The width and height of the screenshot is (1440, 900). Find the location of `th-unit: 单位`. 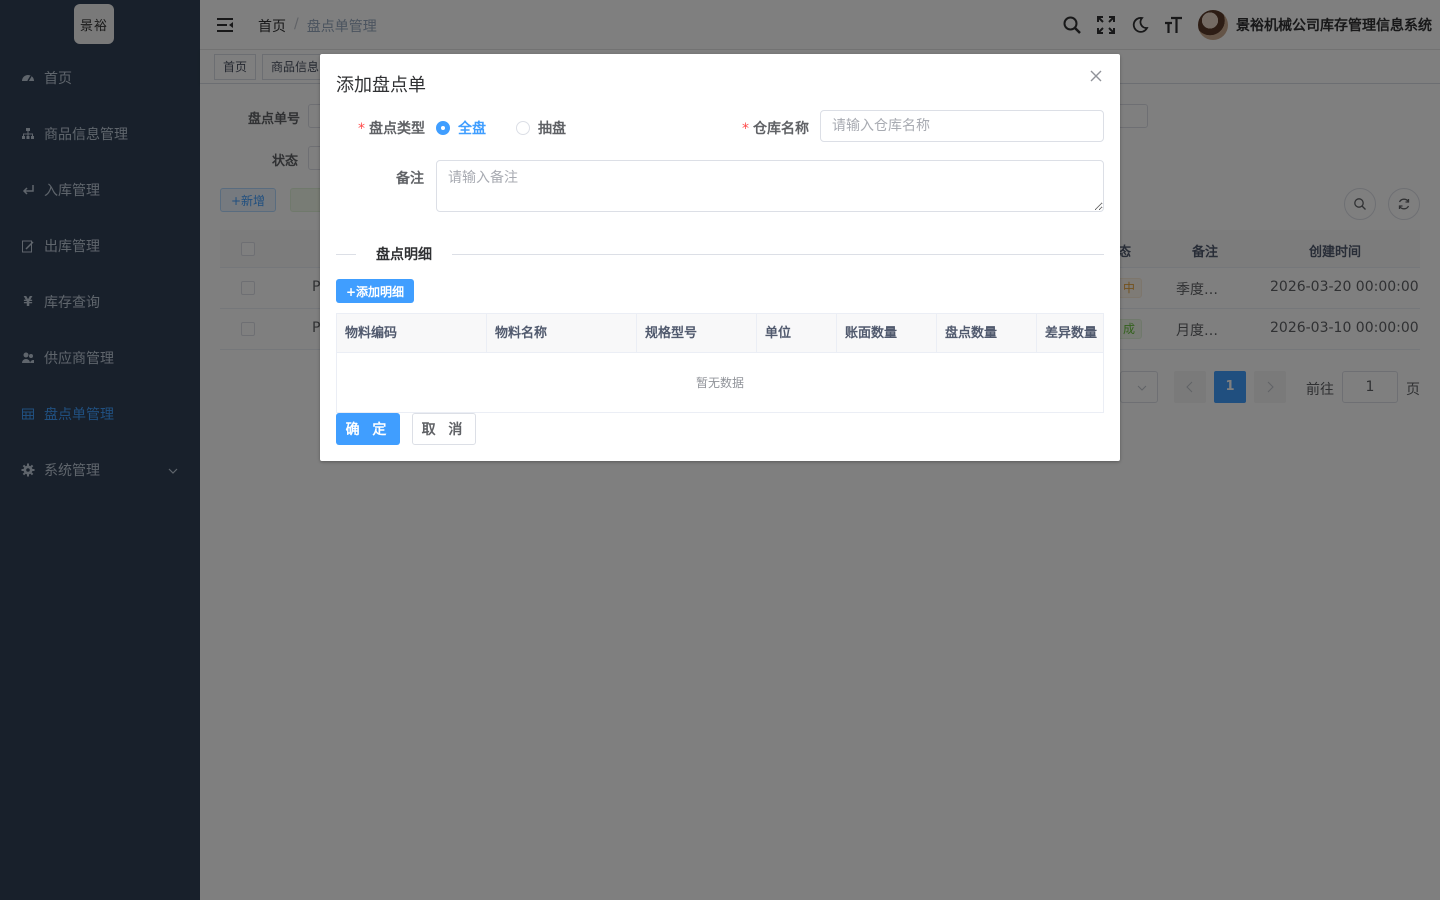

th-unit: 单位 is located at coordinates (797, 333).